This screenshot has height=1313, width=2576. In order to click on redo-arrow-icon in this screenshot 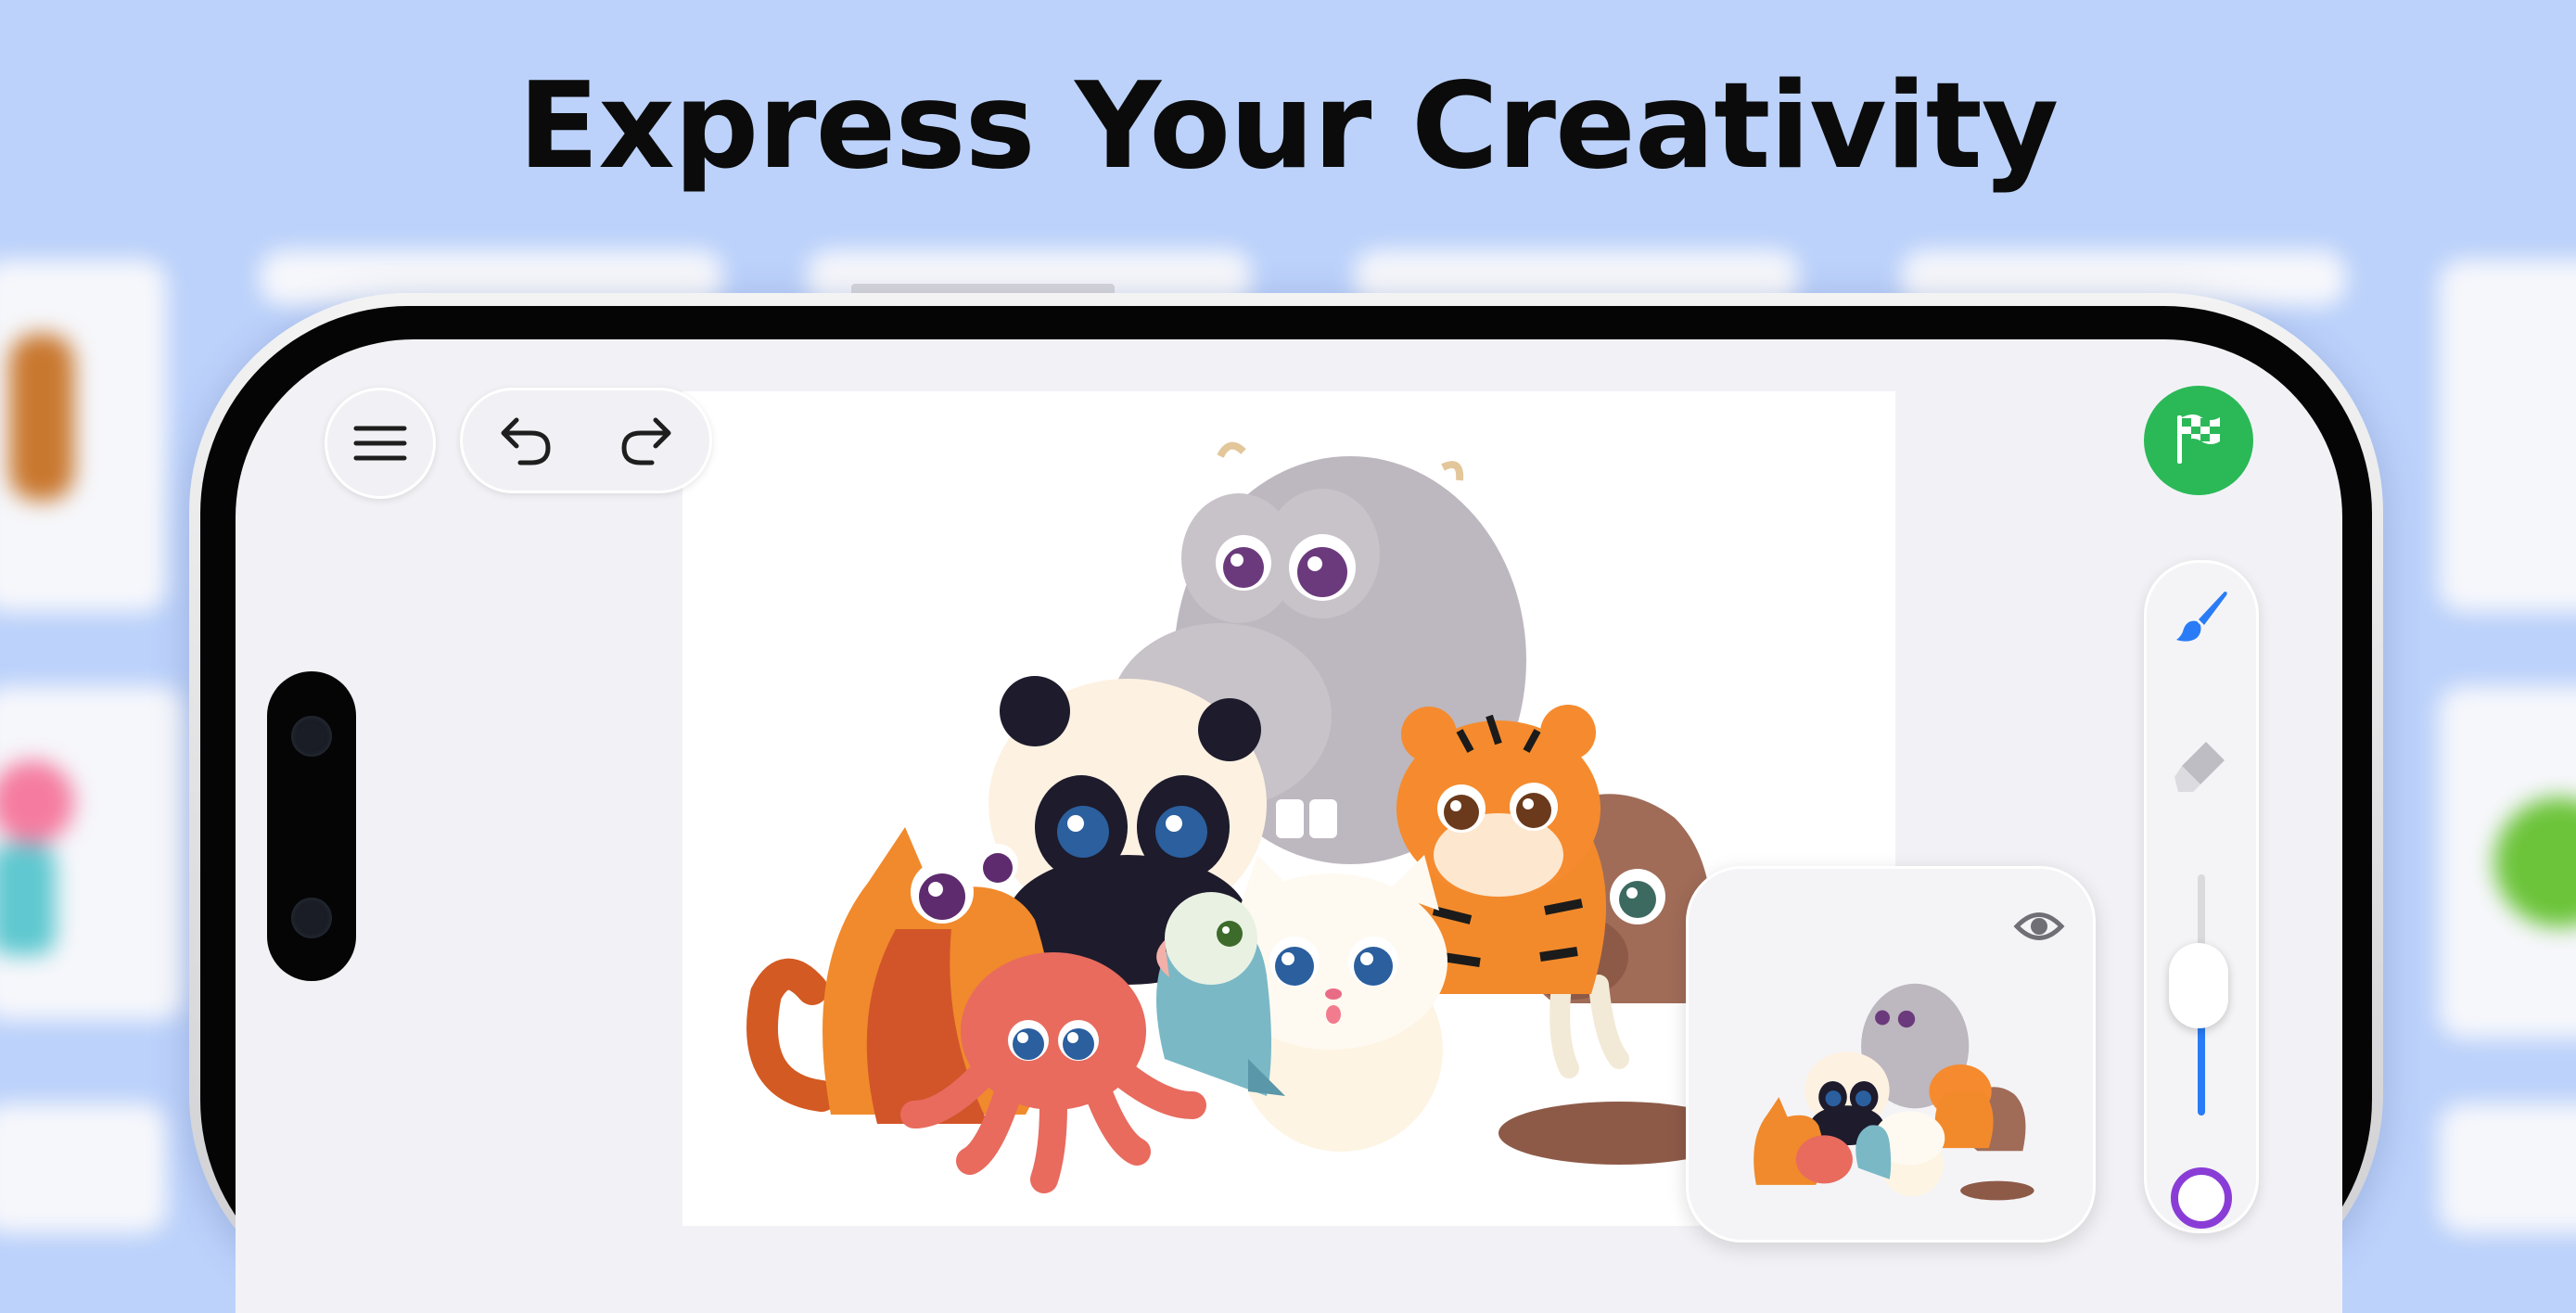, I will do `click(646, 441)`.